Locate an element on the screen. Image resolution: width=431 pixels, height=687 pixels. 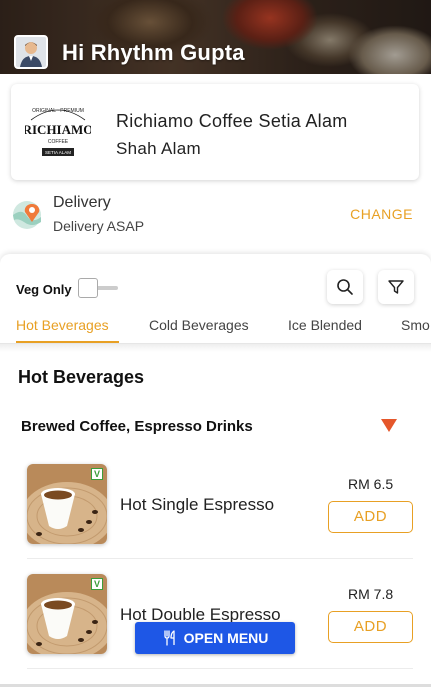
open-menu-label: OPEN MENU is located at coordinates (226, 638).